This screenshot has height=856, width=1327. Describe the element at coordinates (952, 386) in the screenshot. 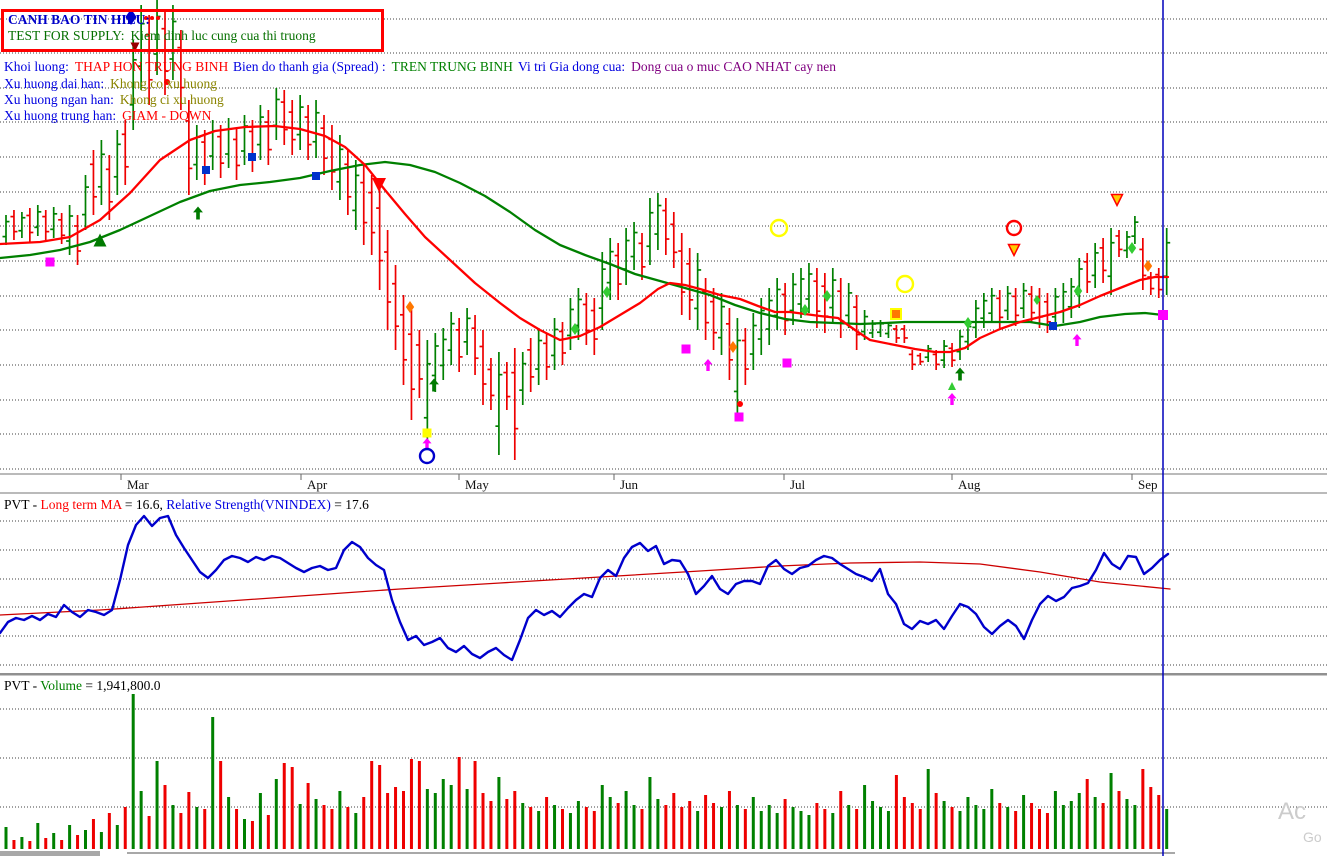

I see `signal-triangle-up-marker` at that location.